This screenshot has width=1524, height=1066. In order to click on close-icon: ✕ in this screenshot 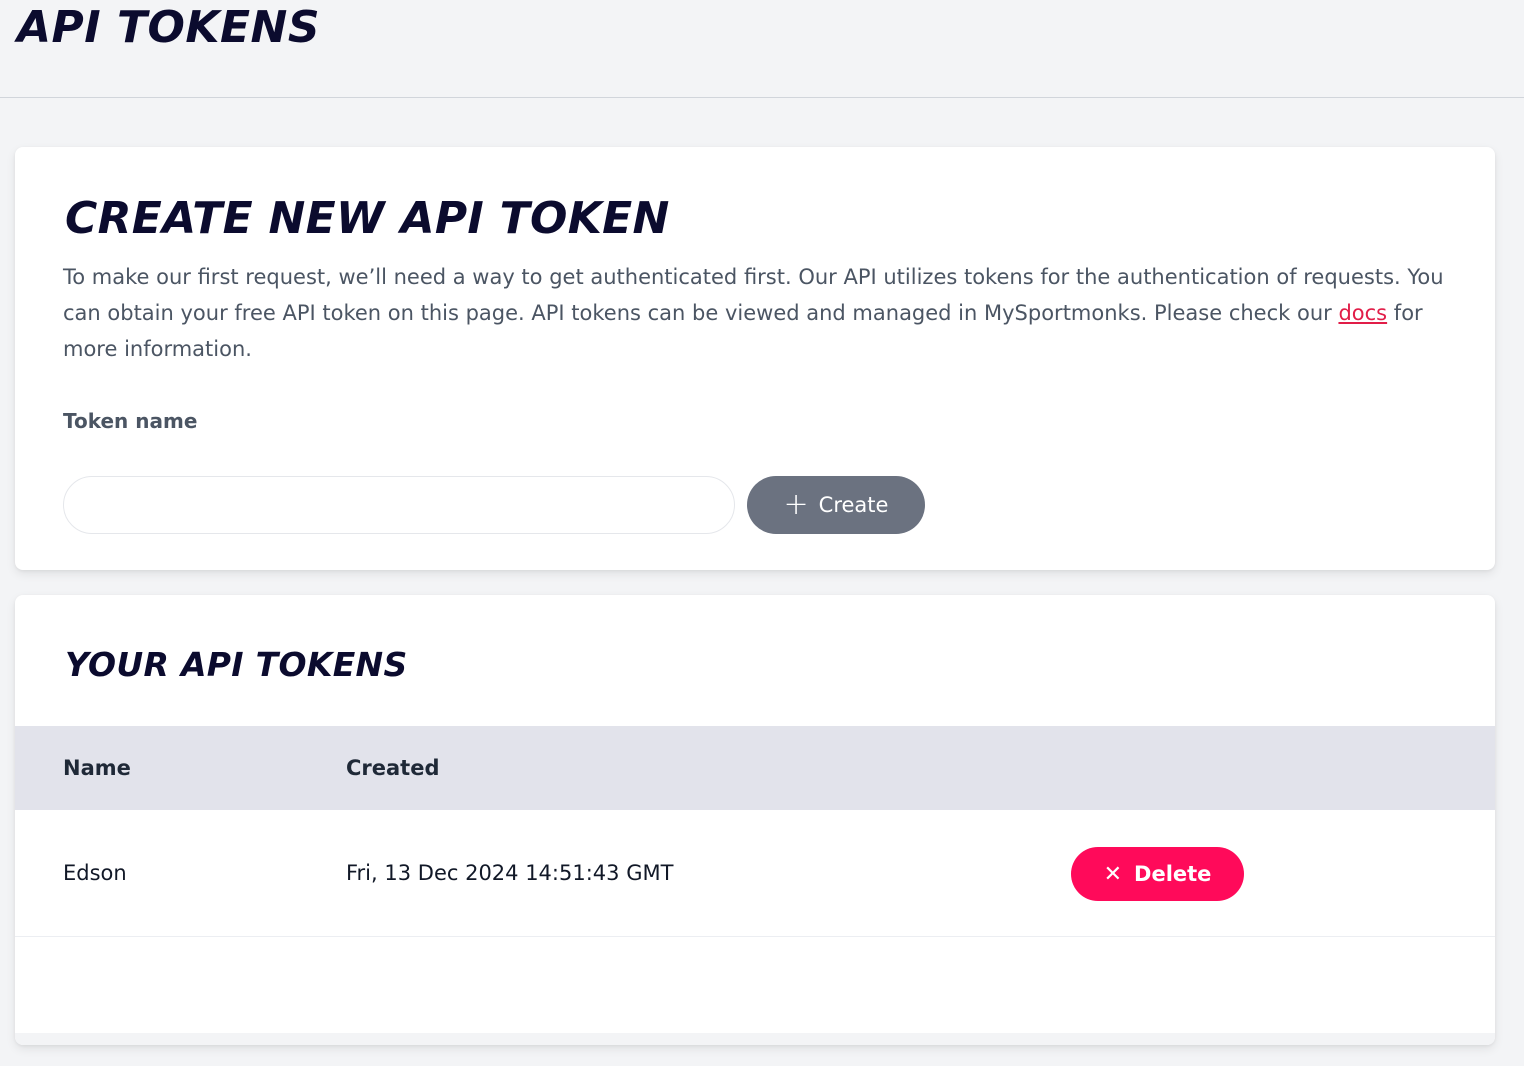, I will do `click(1113, 874)`.